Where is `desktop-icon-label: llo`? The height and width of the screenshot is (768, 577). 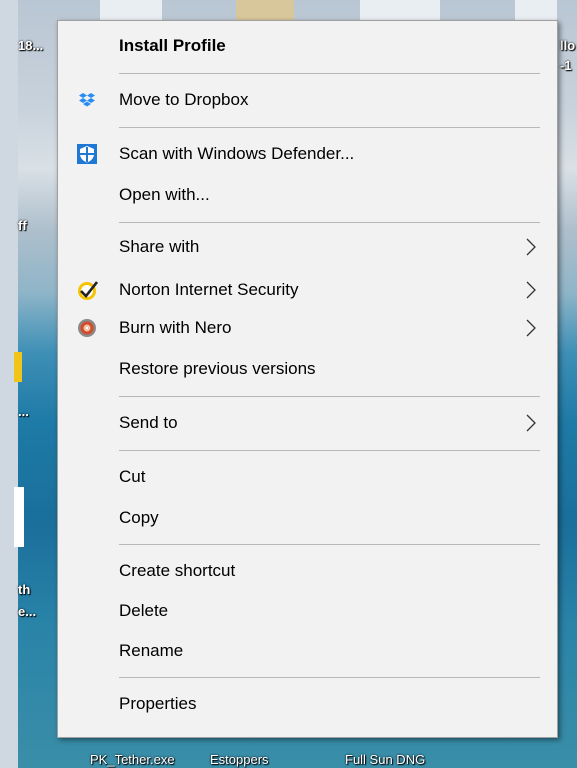
desktop-icon-label: llo is located at coordinates (567, 45).